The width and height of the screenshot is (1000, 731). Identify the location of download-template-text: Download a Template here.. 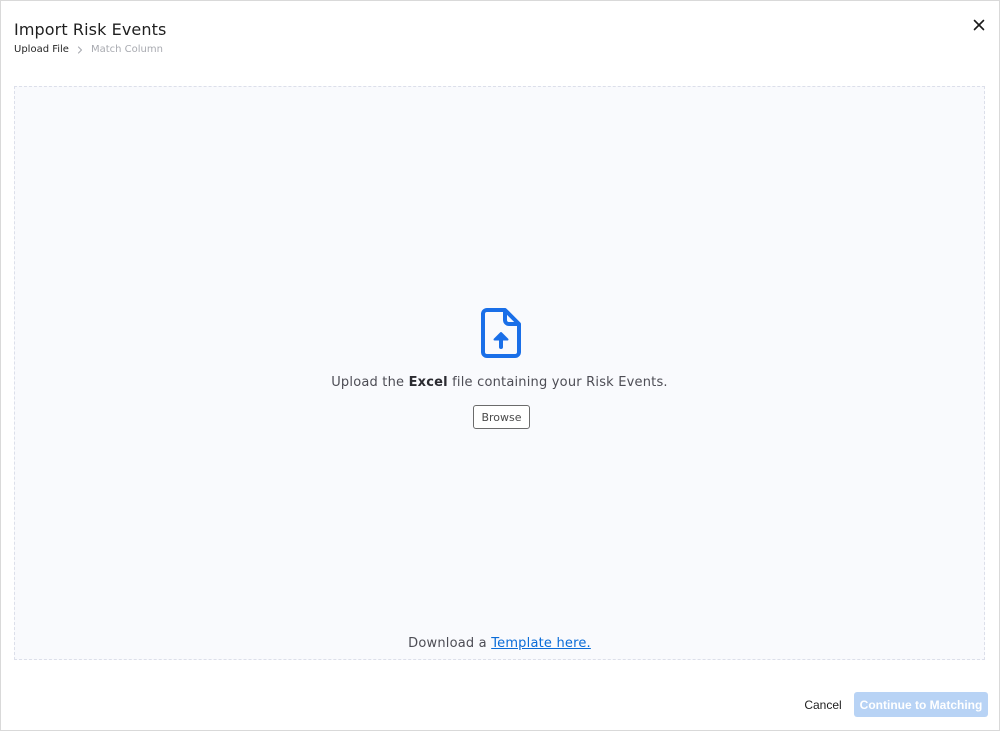
(499, 643).